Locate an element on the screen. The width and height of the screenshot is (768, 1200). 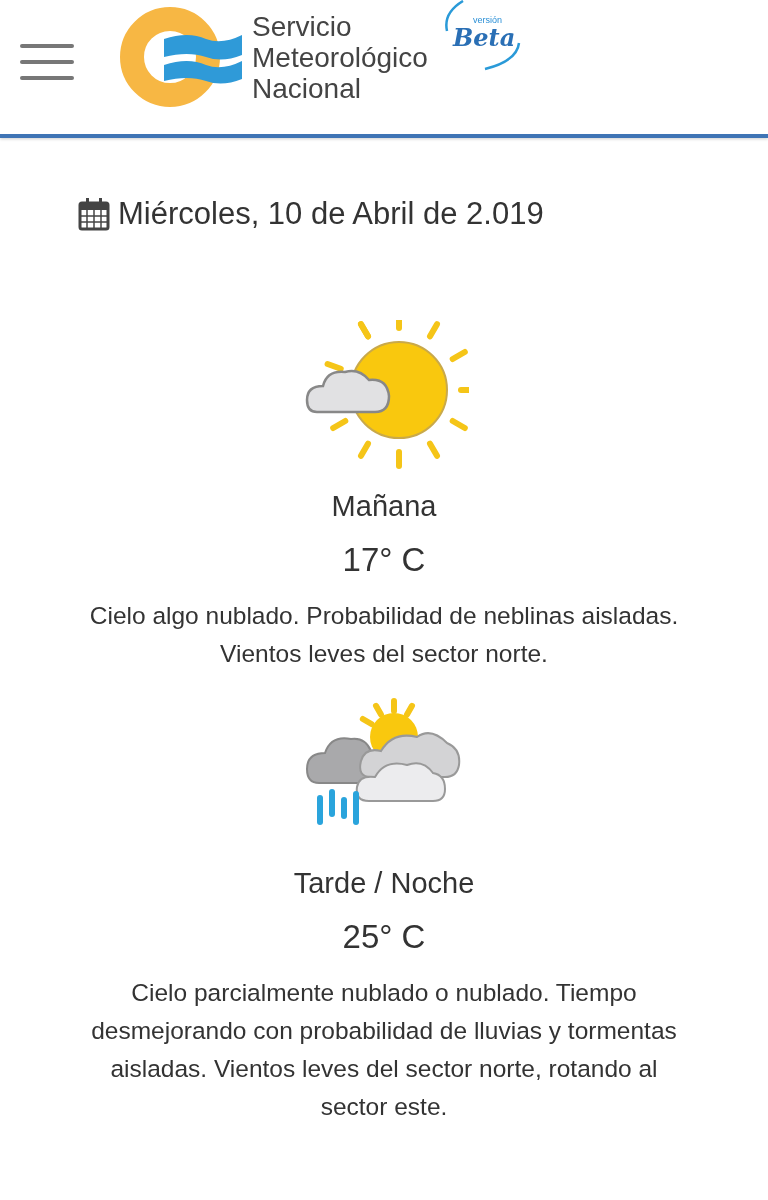
period-label: Mañana is located at coordinates (384, 506).